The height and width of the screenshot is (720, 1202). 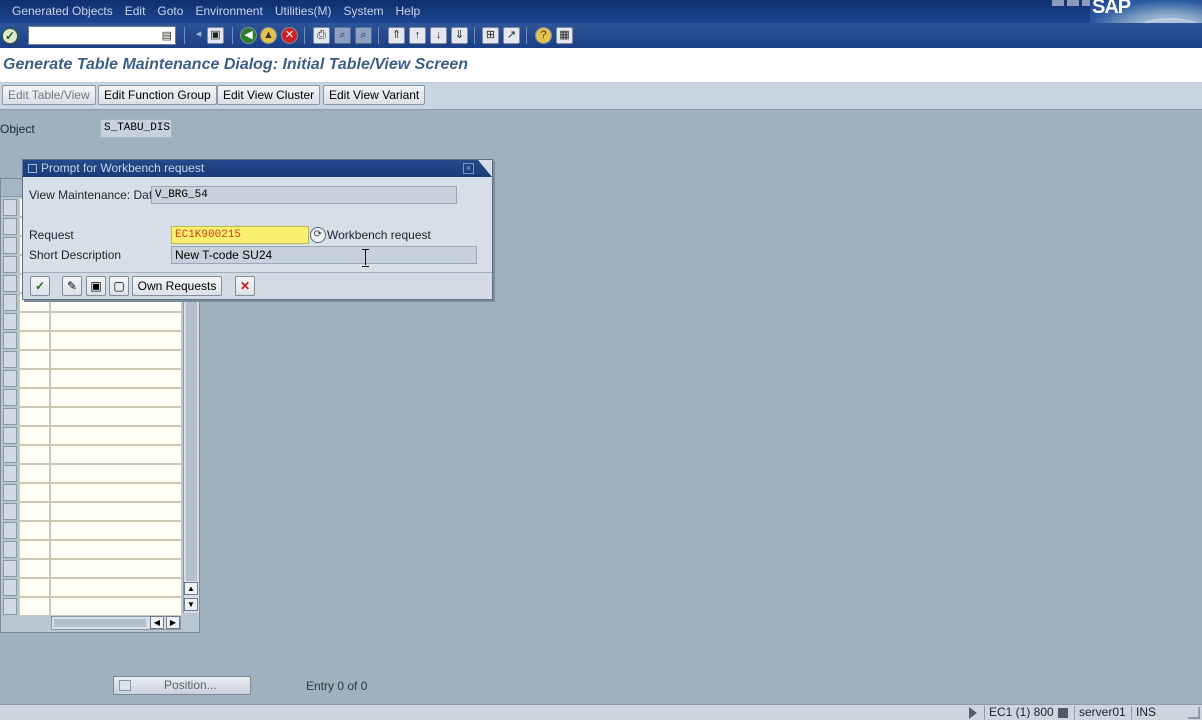 What do you see at coordinates (459, 35) in the screenshot?
I see `last-page-icon: ⇓` at bounding box center [459, 35].